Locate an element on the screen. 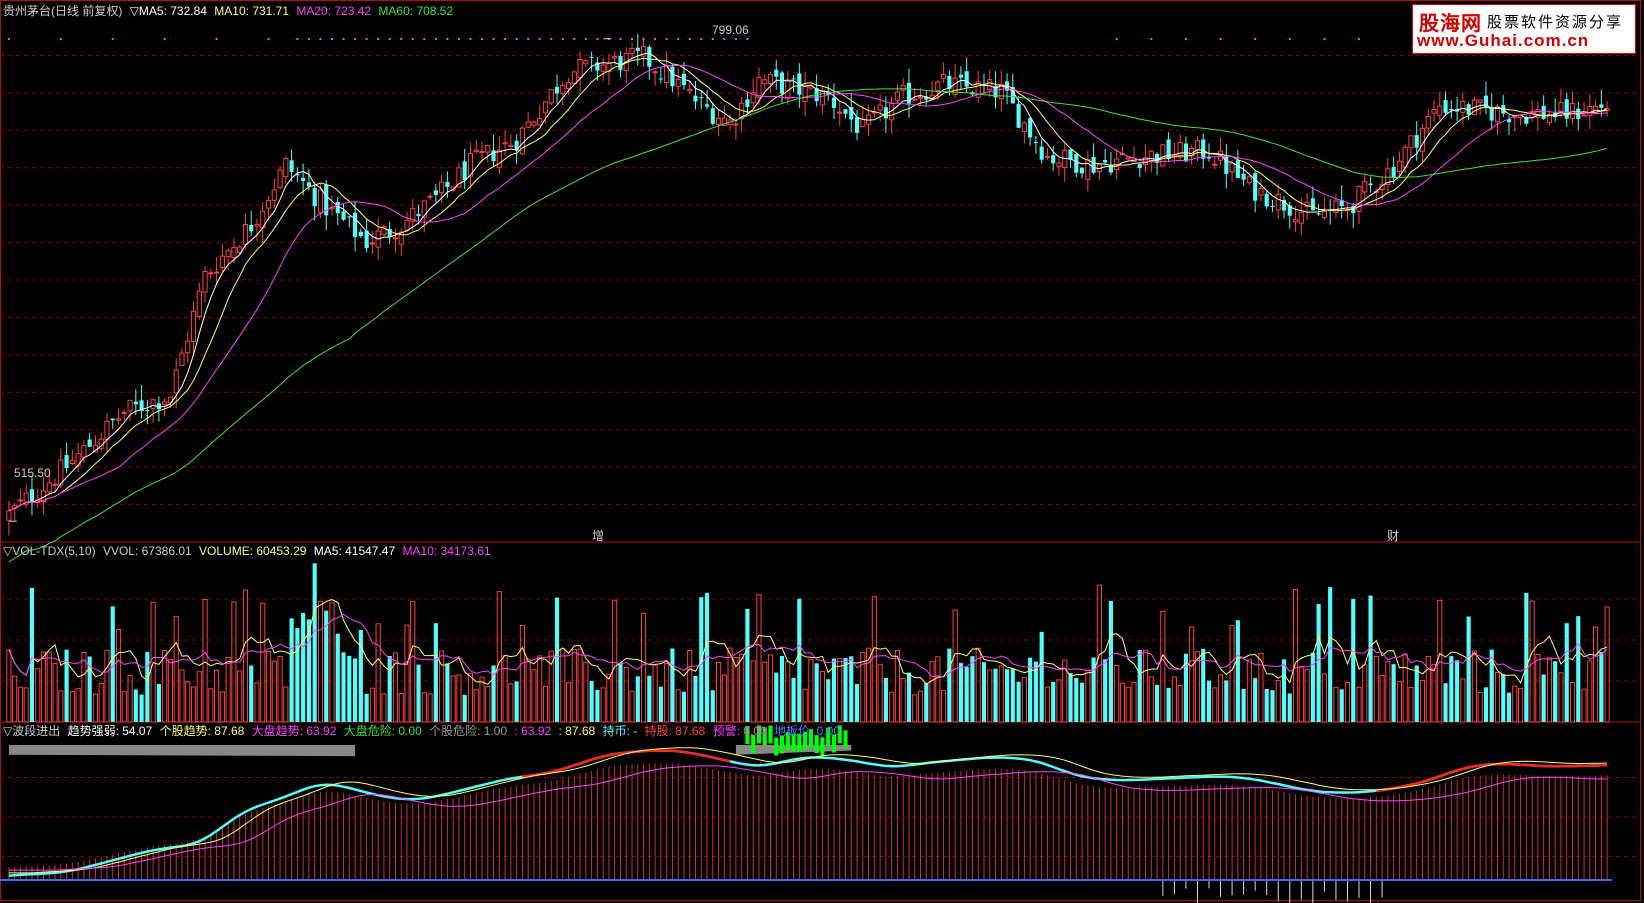 The image size is (1644, 903). mark-cai: 财 is located at coordinates (1393, 536).